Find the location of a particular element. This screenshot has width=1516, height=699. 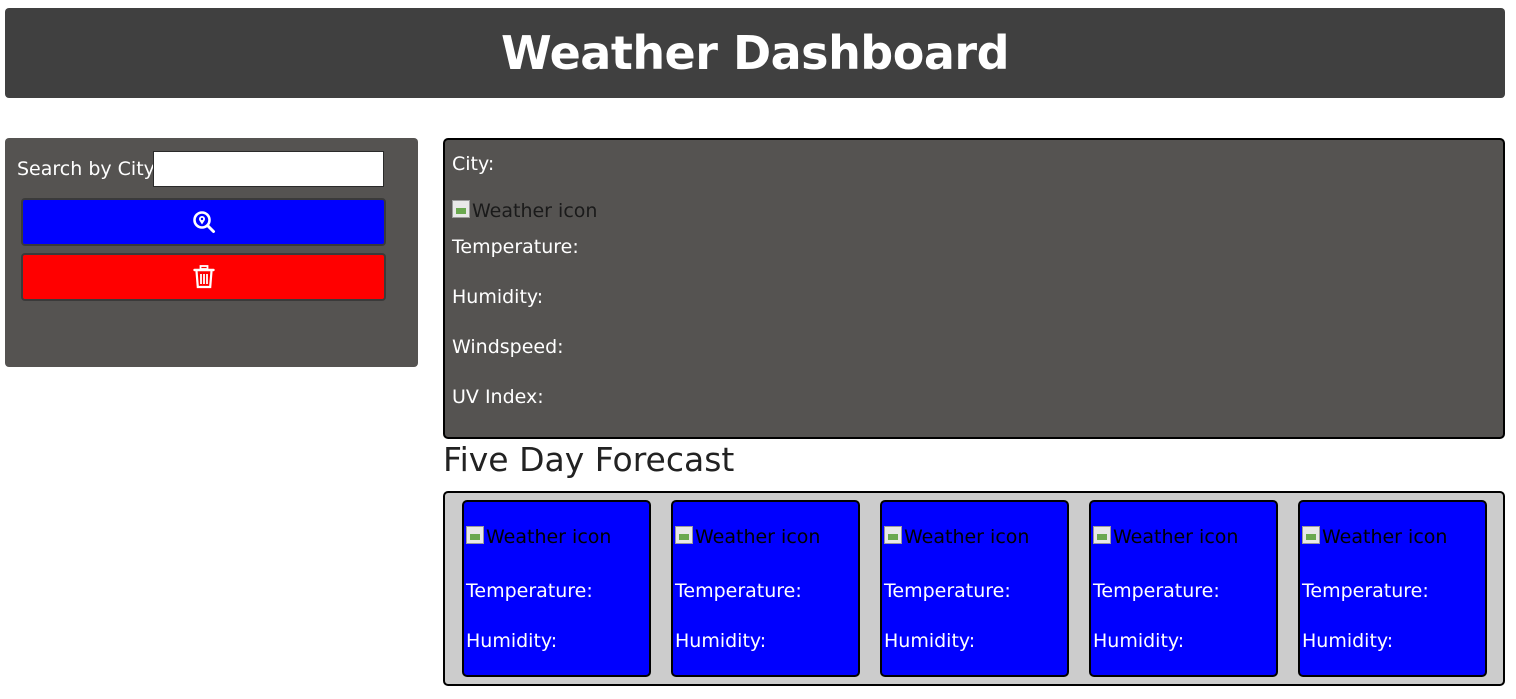

search-button is located at coordinates (203, 222).